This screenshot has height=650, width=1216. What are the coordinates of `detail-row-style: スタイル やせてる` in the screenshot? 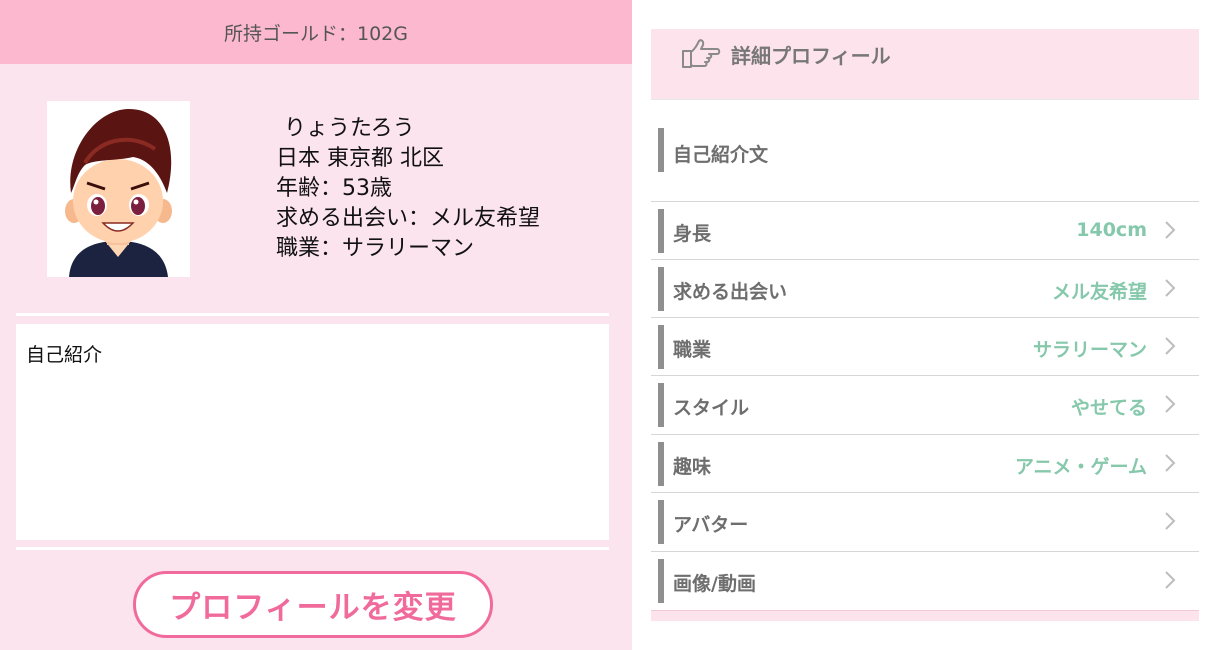 It's located at (925, 404).